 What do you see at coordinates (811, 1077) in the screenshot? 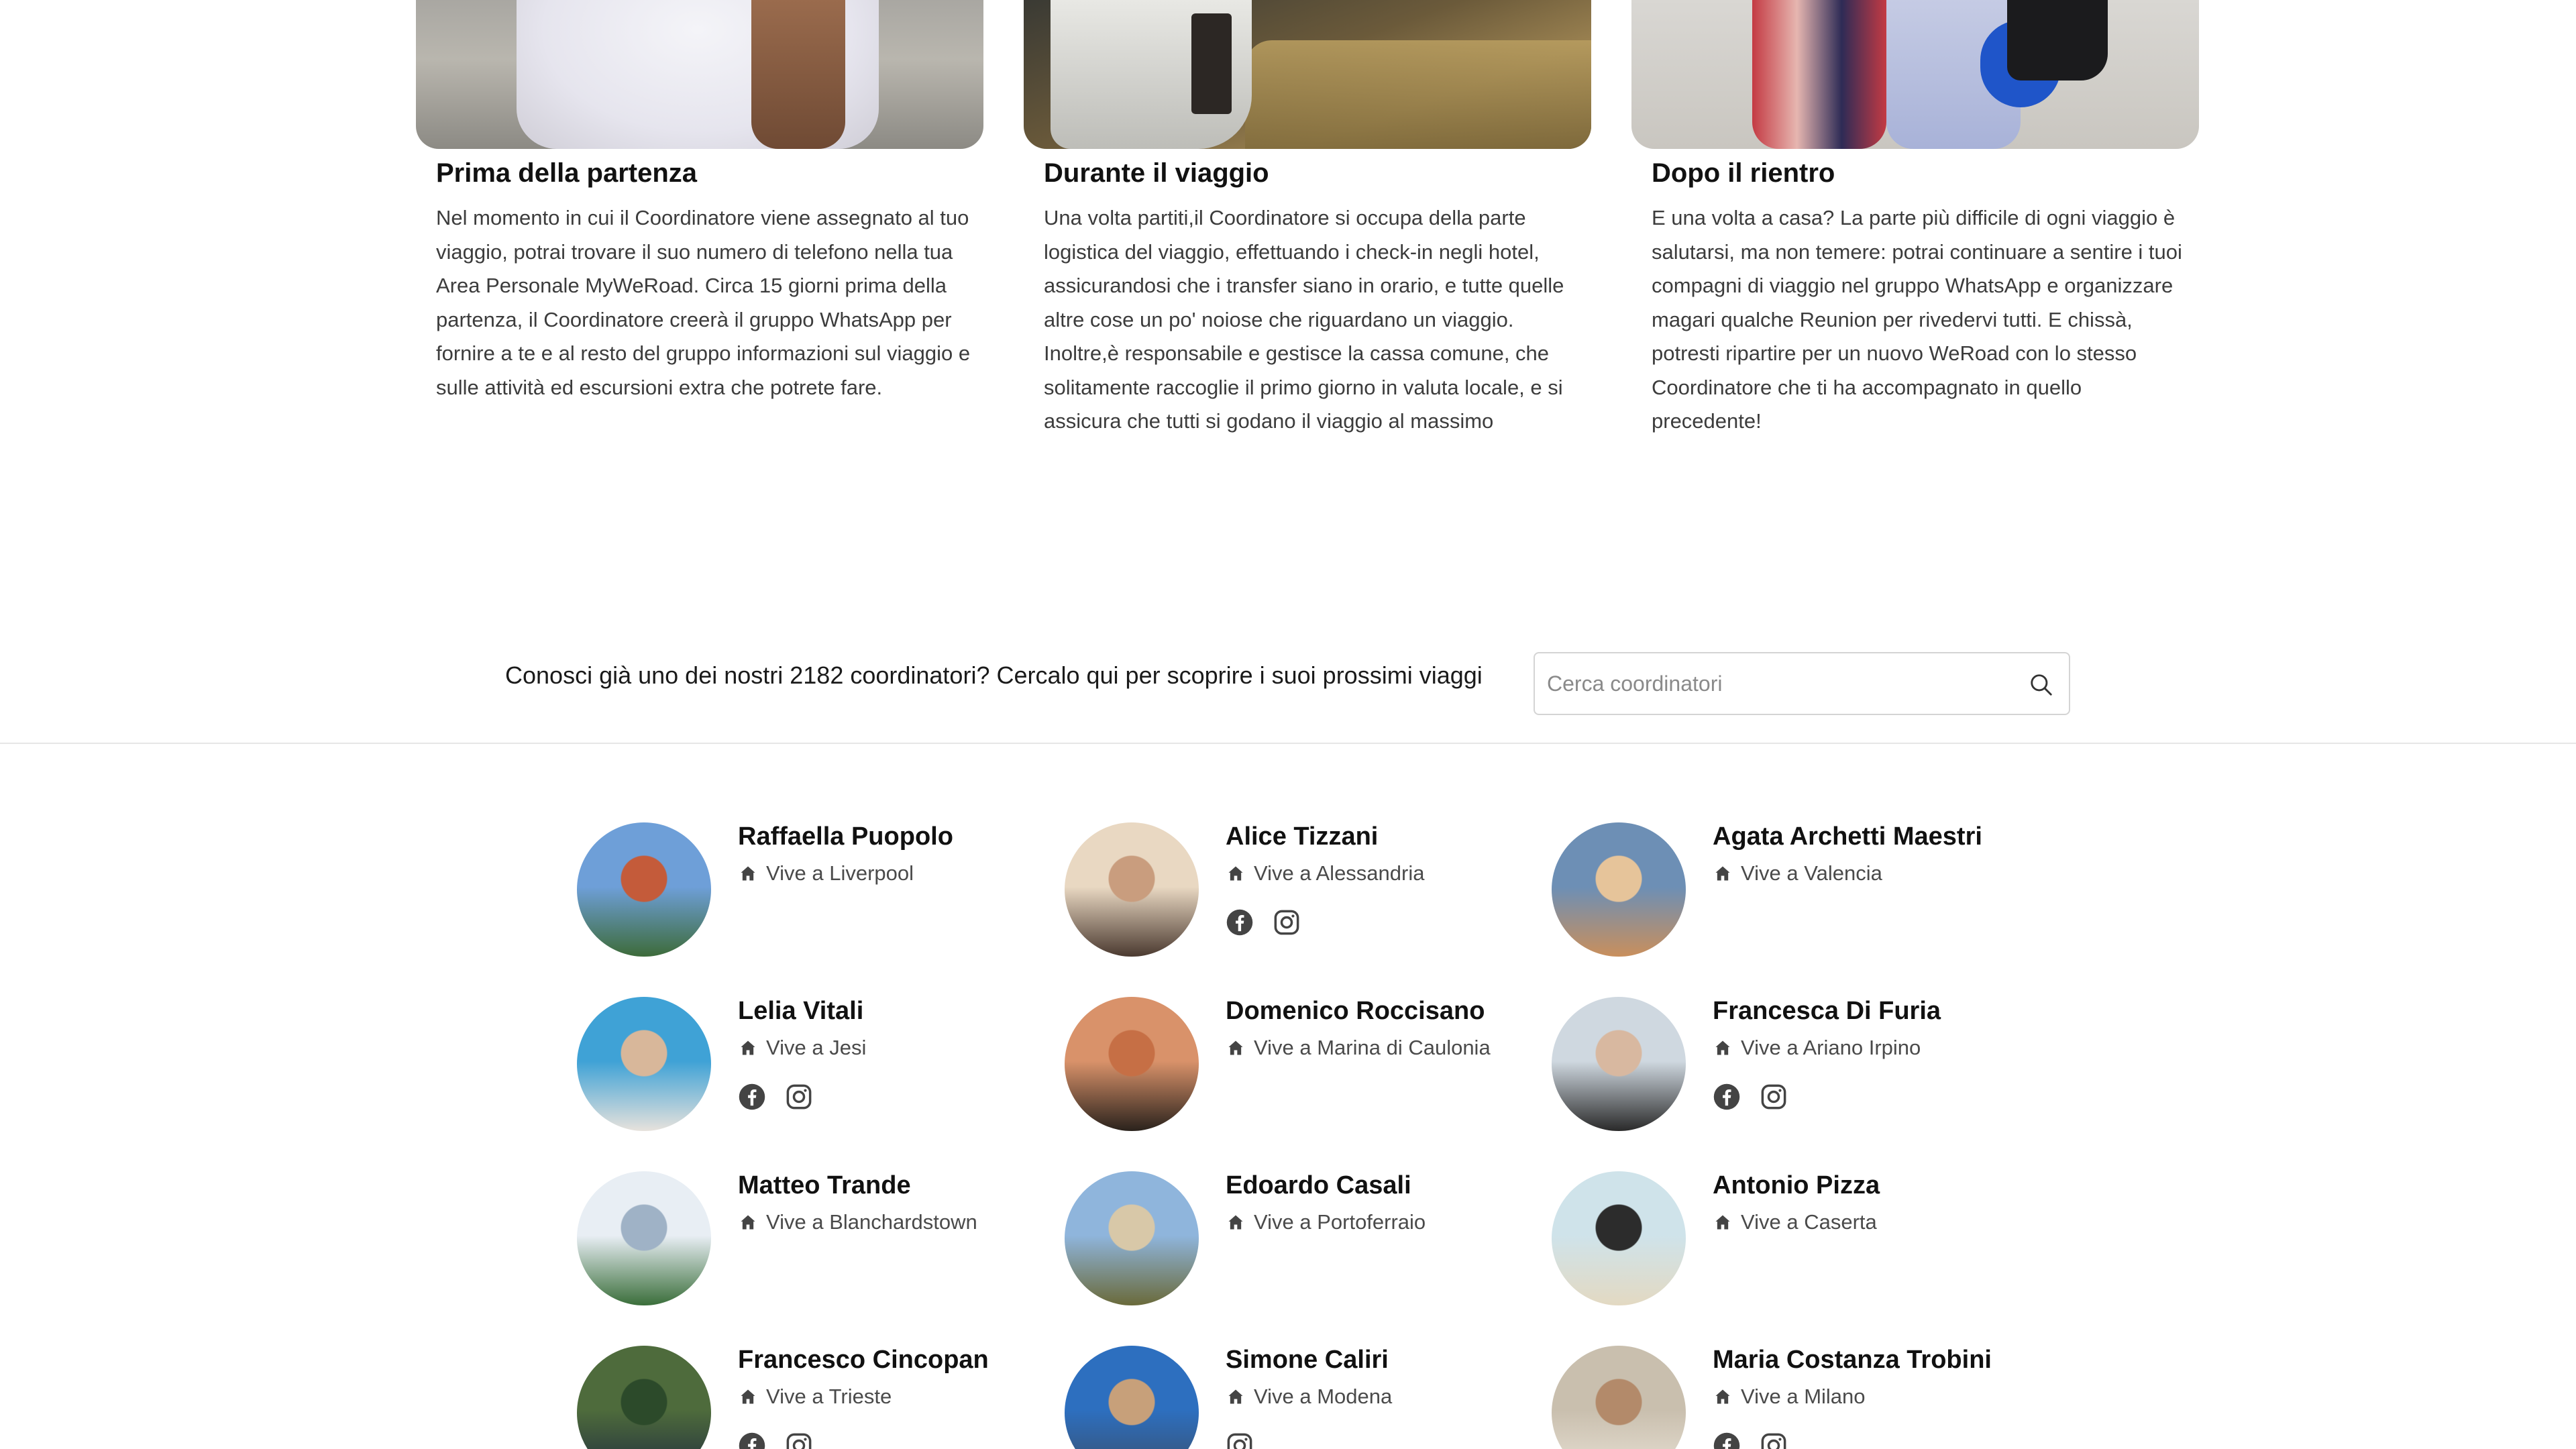
I see `coordinator-card: Lelia Vitali Vive a Jesi` at bounding box center [811, 1077].